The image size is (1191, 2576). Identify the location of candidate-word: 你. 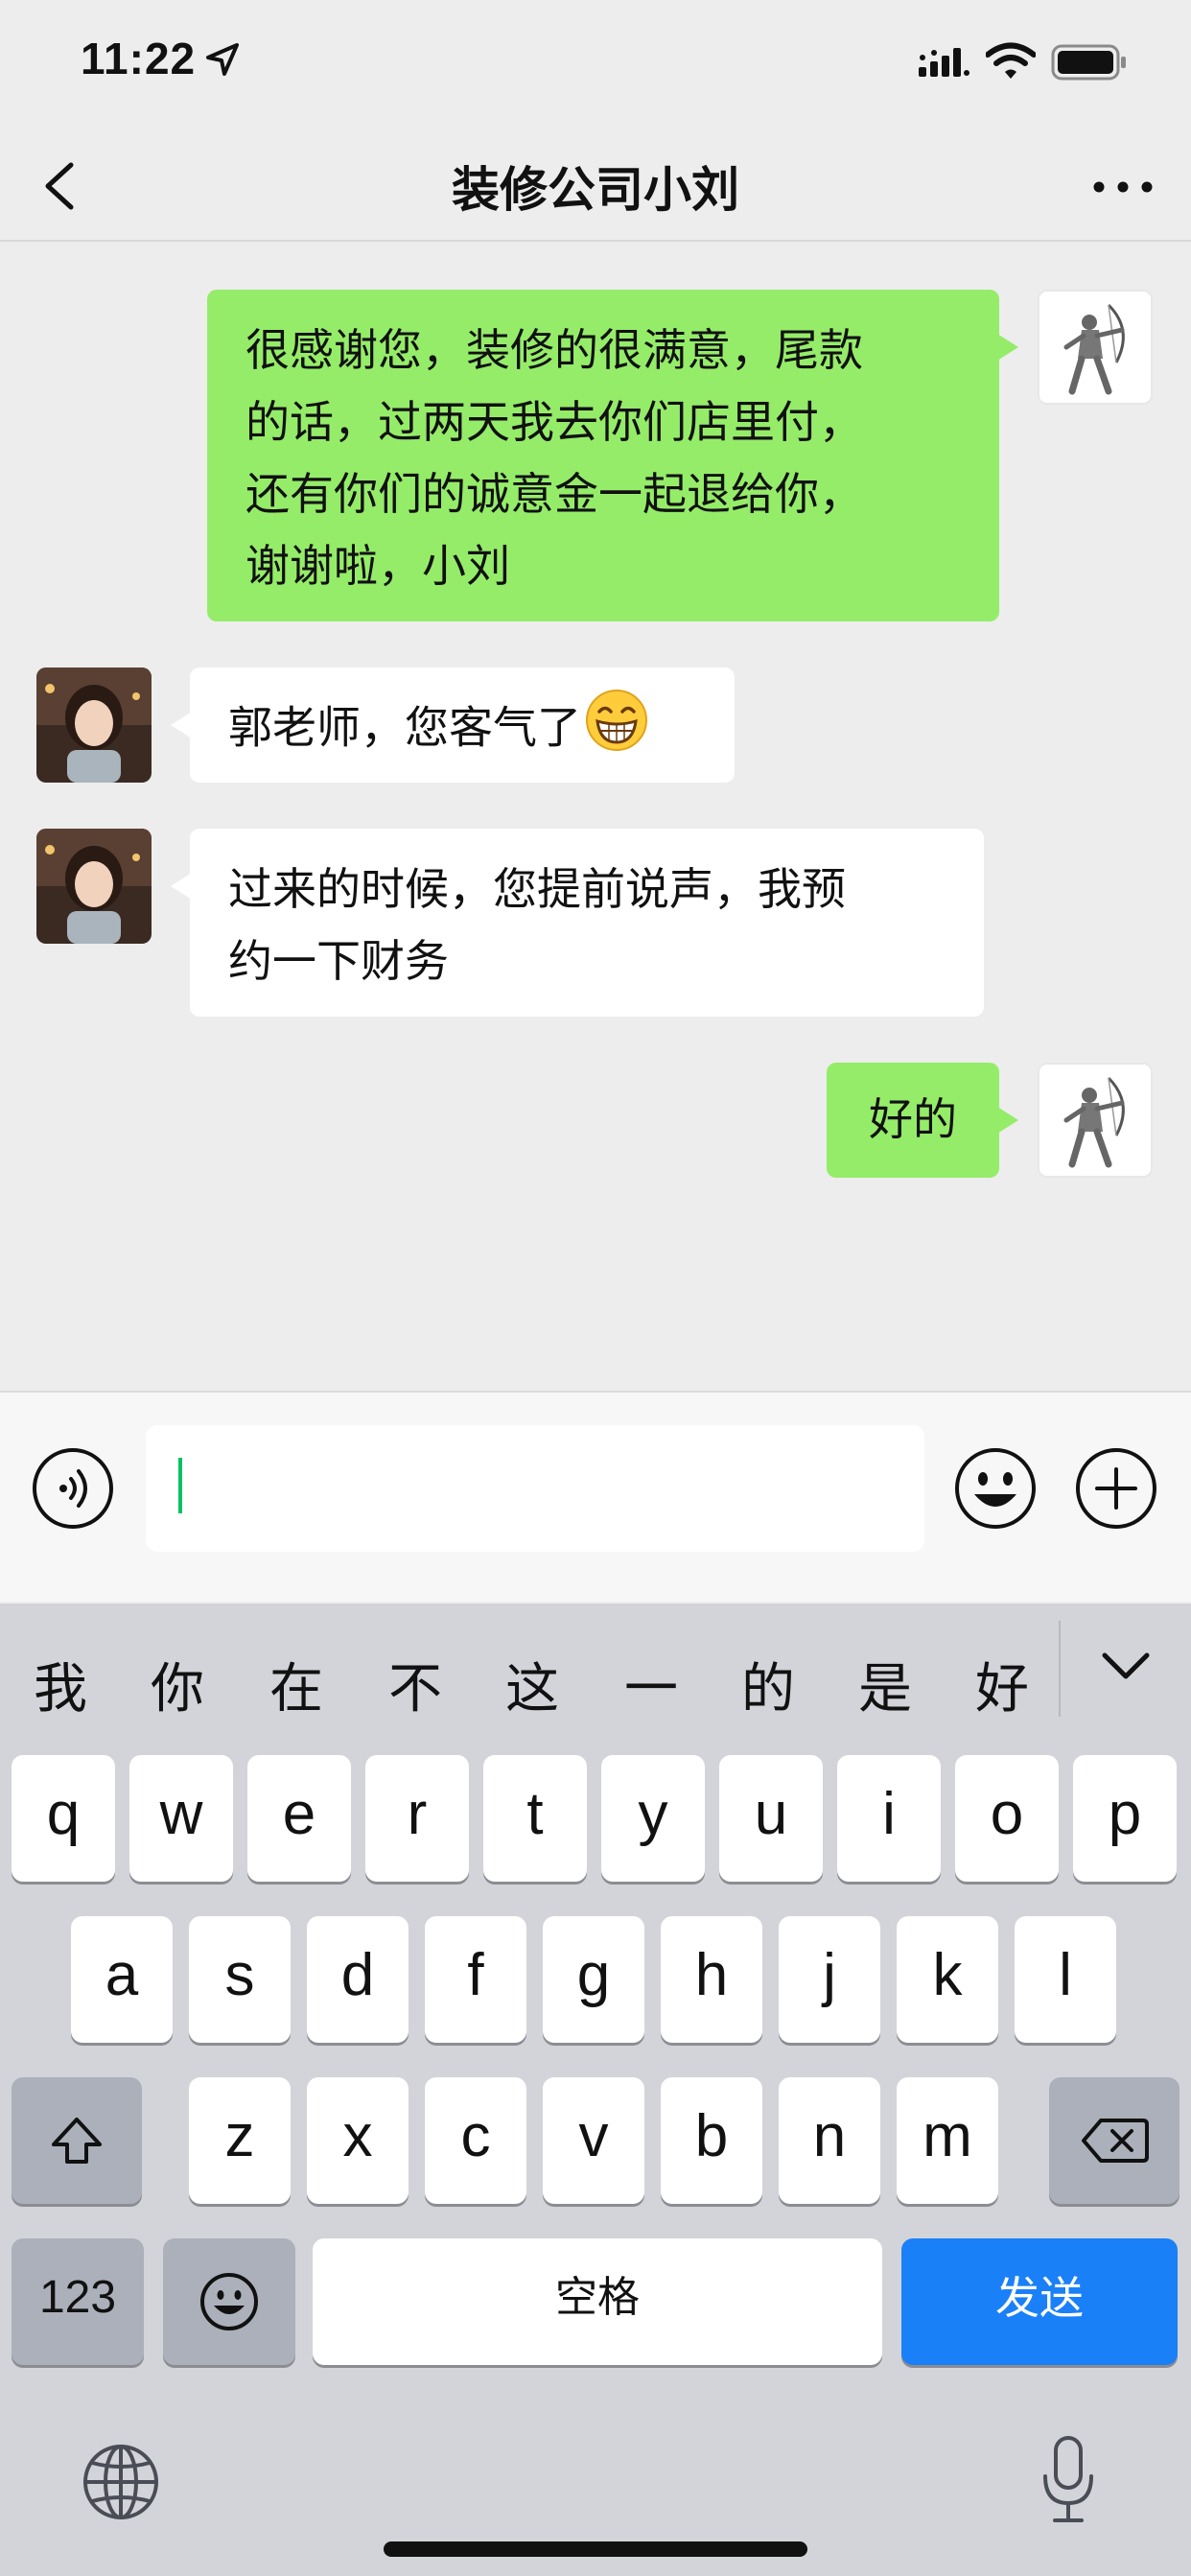
(177, 1684).